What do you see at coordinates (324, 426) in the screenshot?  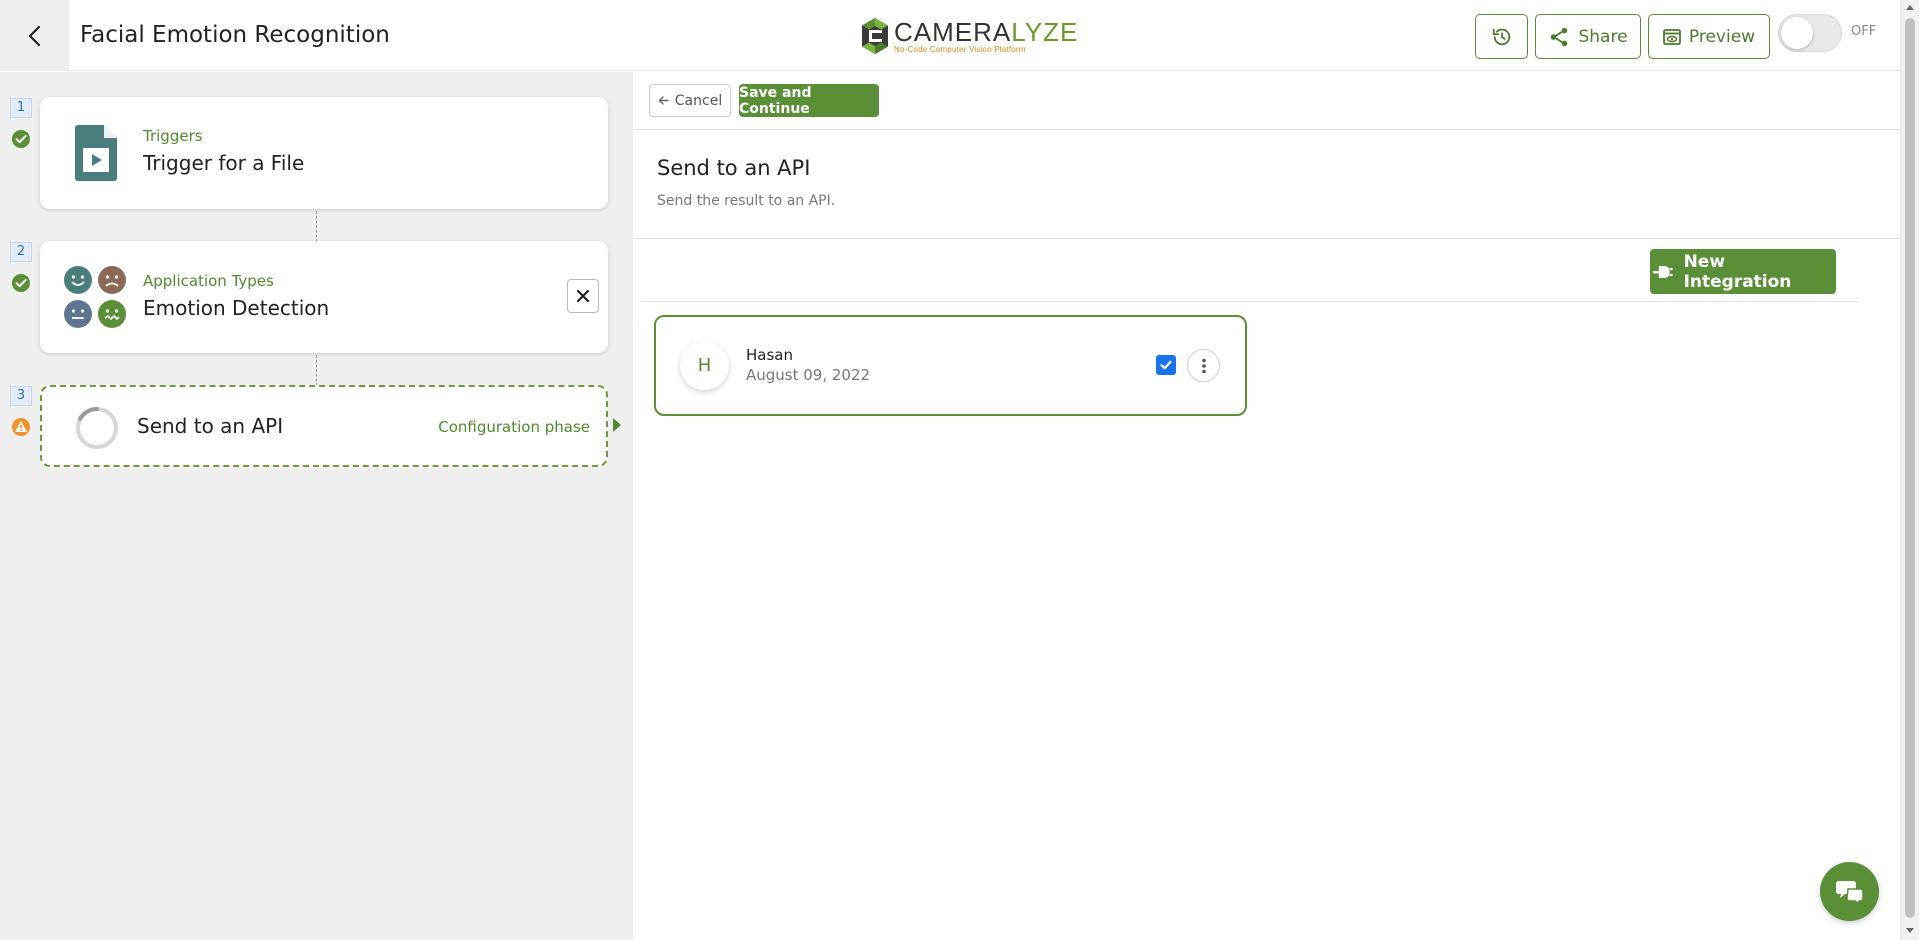 I see `step-card-send-api: Send to an API Configuration phase` at bounding box center [324, 426].